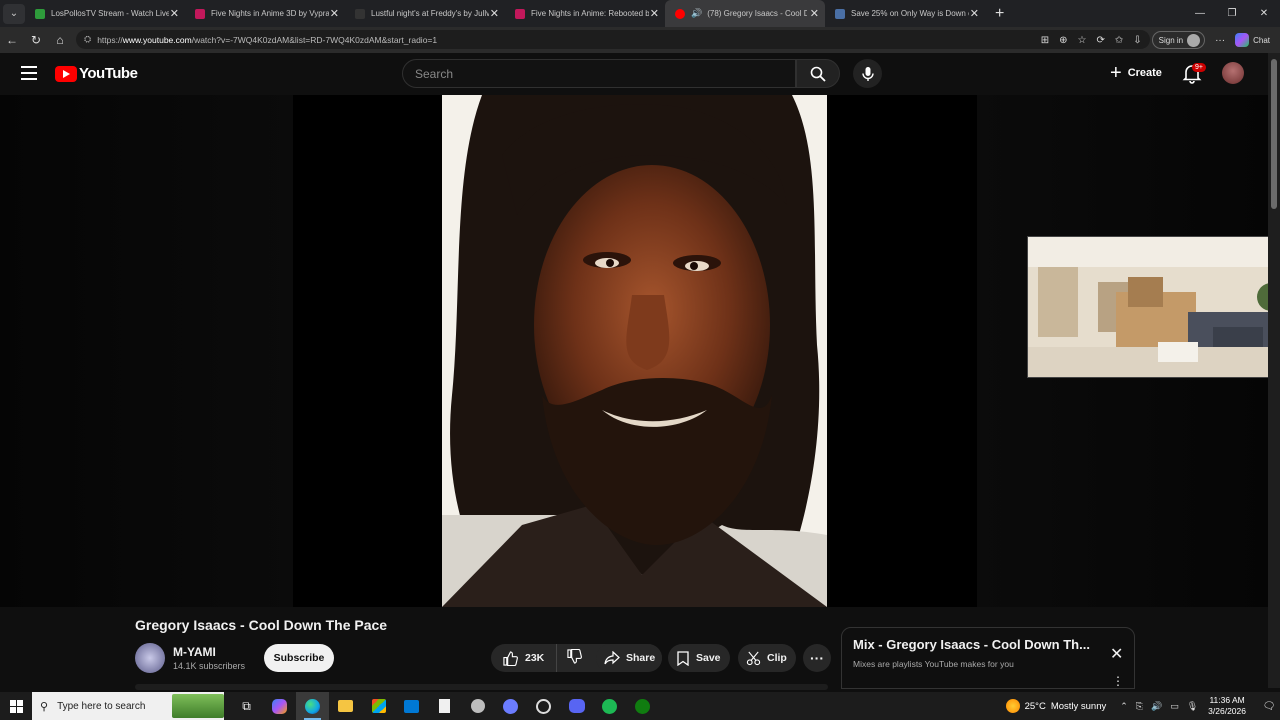  What do you see at coordinates (1227, 700) in the screenshot?
I see `clock-time: 11:36 AM` at bounding box center [1227, 700].